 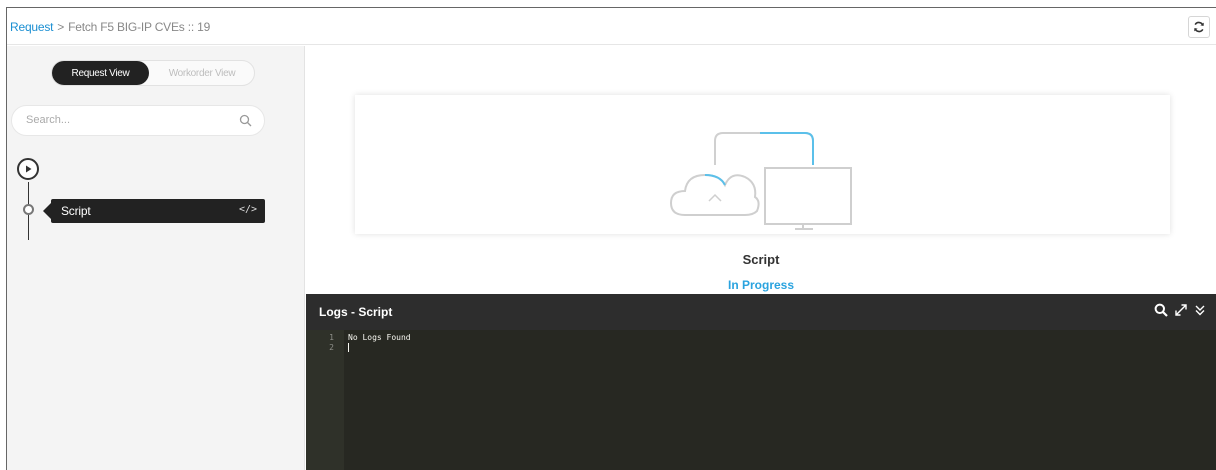 What do you see at coordinates (1200, 310) in the screenshot?
I see `collapse-down-icon` at bounding box center [1200, 310].